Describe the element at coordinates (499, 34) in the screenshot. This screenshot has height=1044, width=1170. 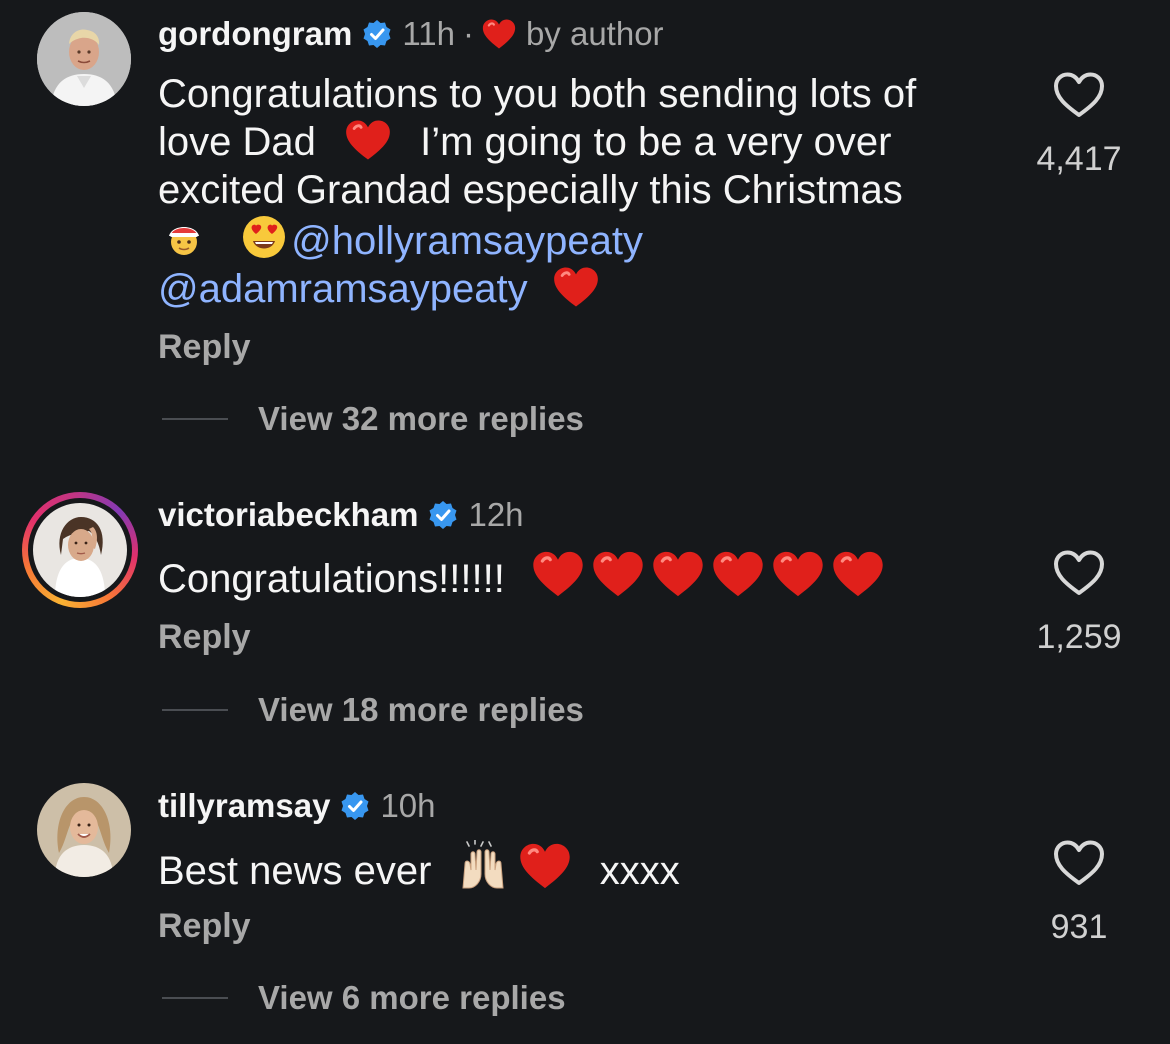
I see `liked-by-author-heart-icon` at that location.